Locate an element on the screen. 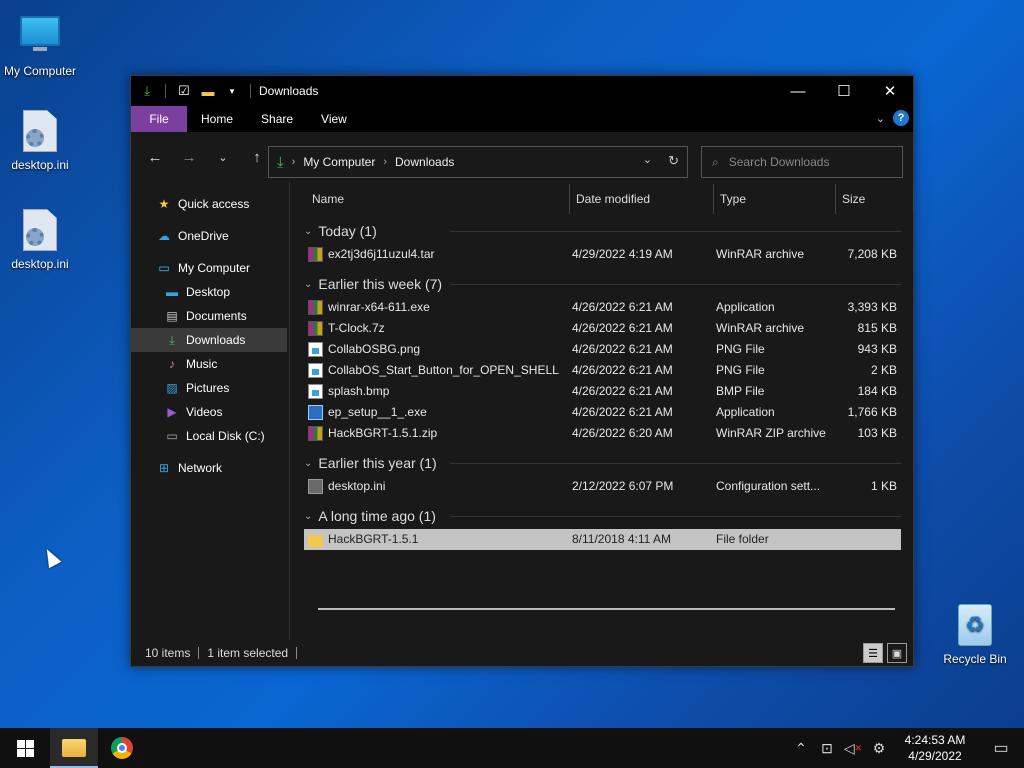 This screenshot has height=768, width=1024. nav-item-pictures: ▨ Pictures is located at coordinates (209, 388).